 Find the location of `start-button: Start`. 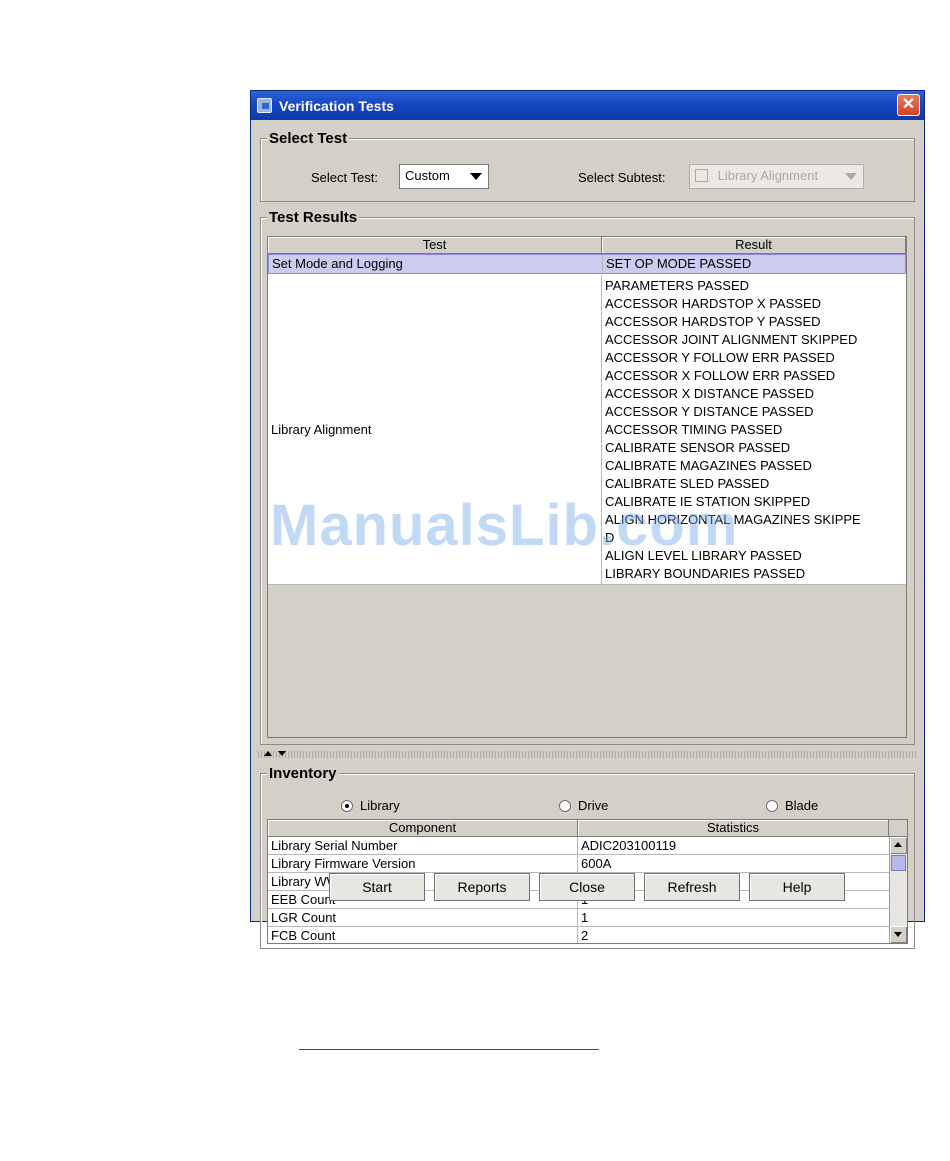

start-button: Start is located at coordinates (377, 887).